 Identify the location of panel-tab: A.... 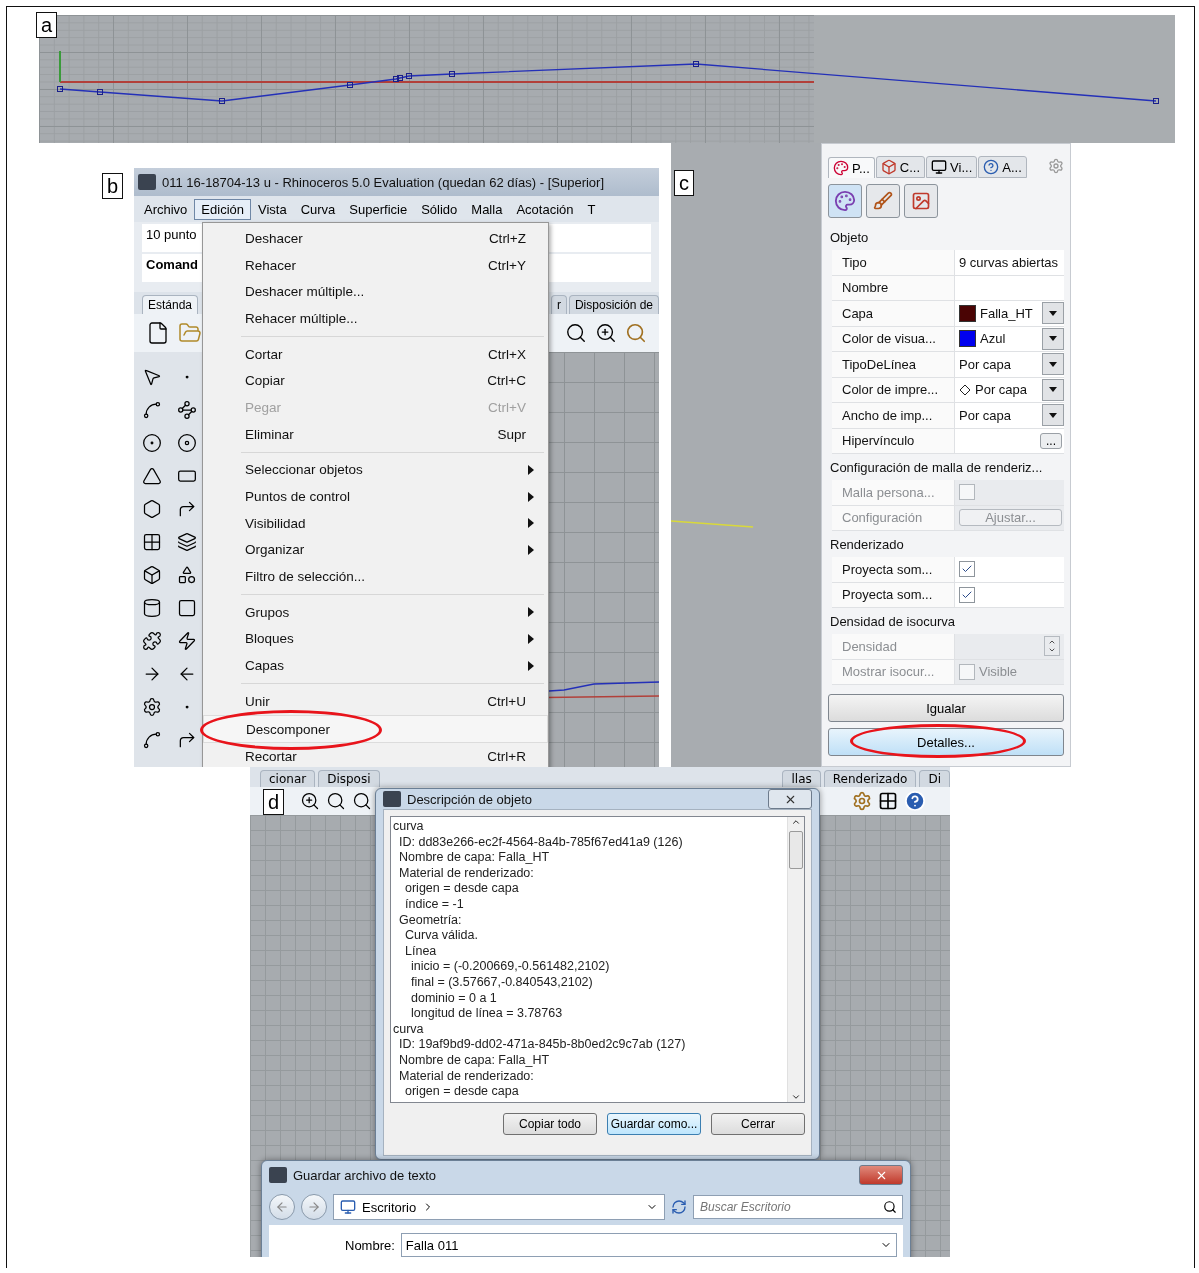
(1002, 167).